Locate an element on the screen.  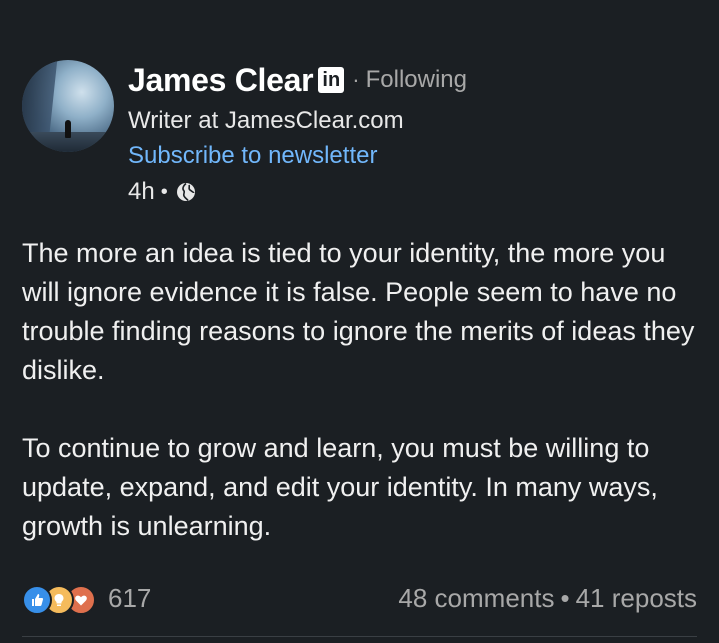
linkedin-badge-icon: in is located at coordinates (331, 80).